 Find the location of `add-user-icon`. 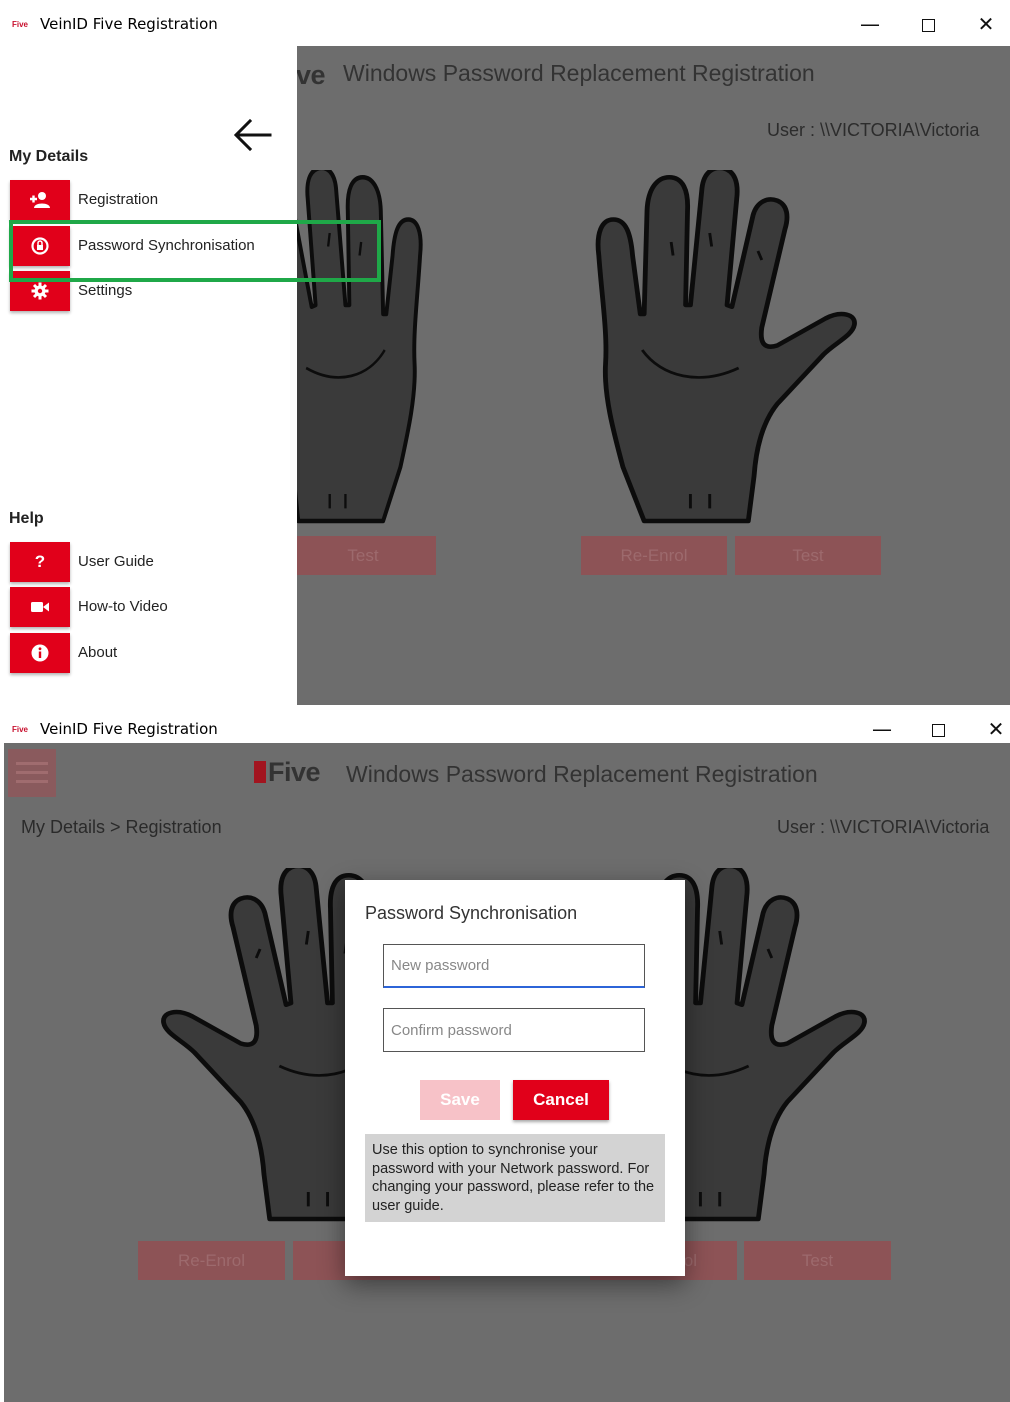

add-user-icon is located at coordinates (40, 200).